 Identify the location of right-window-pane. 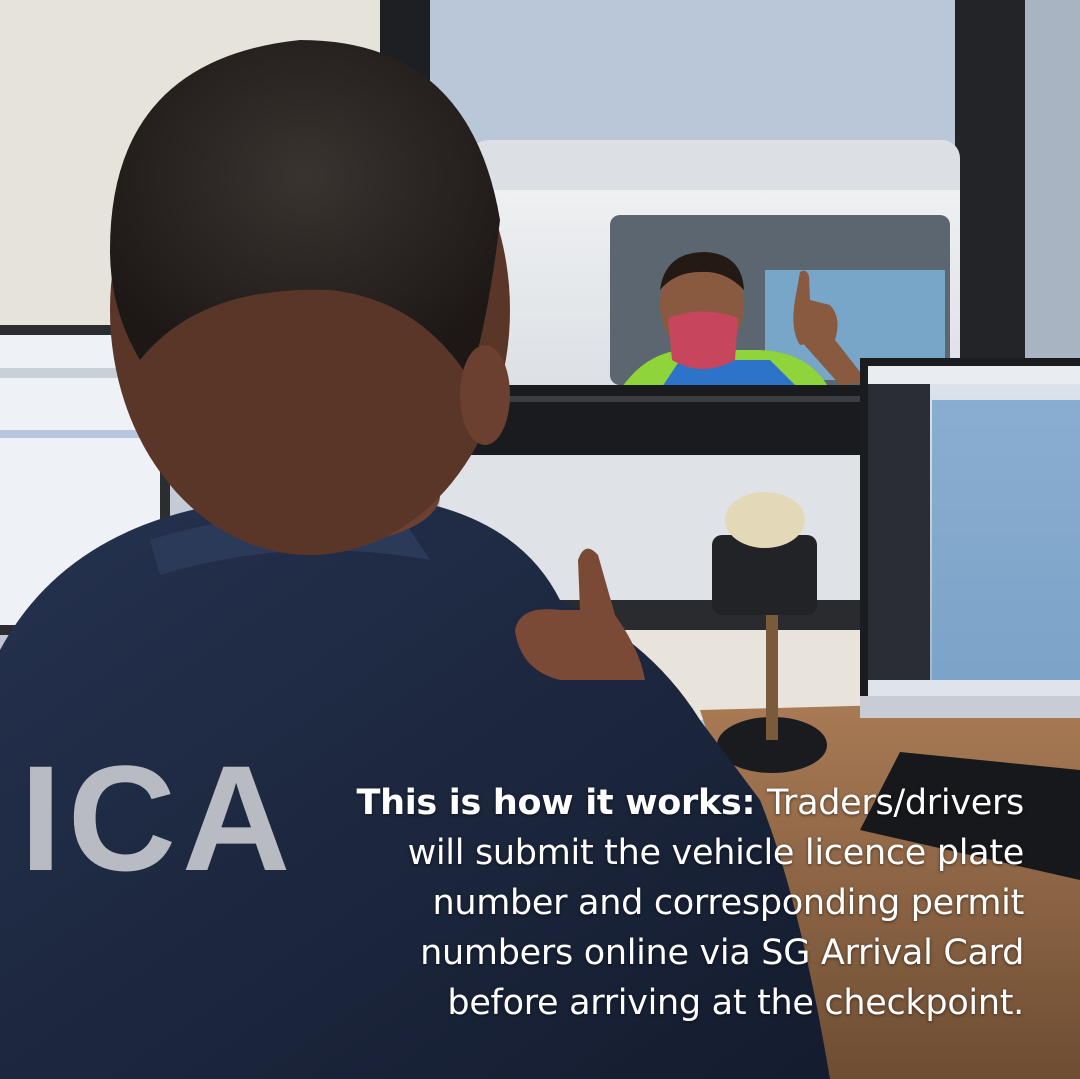
(1052, 180).